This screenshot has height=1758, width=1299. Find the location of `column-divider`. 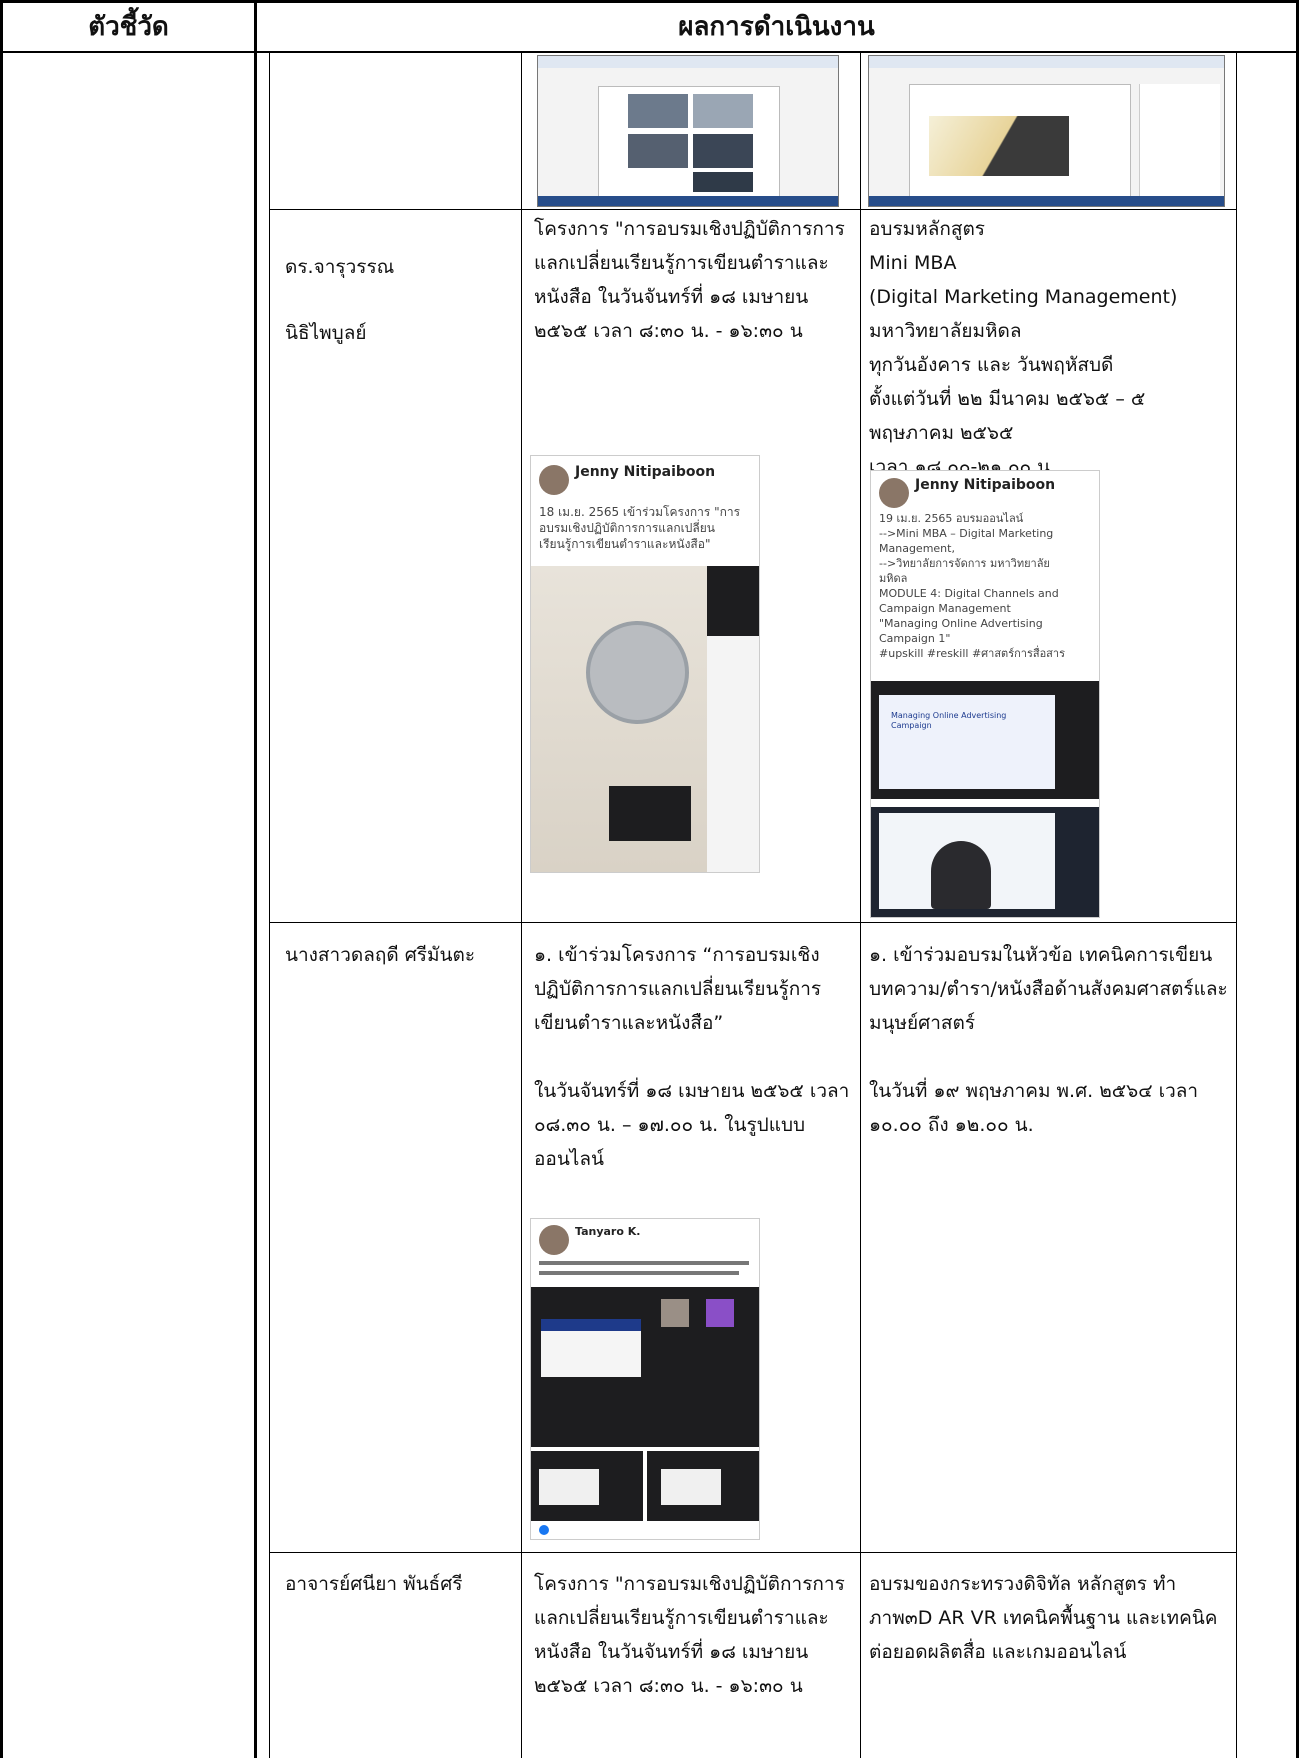

column-divider is located at coordinates (255, 879).